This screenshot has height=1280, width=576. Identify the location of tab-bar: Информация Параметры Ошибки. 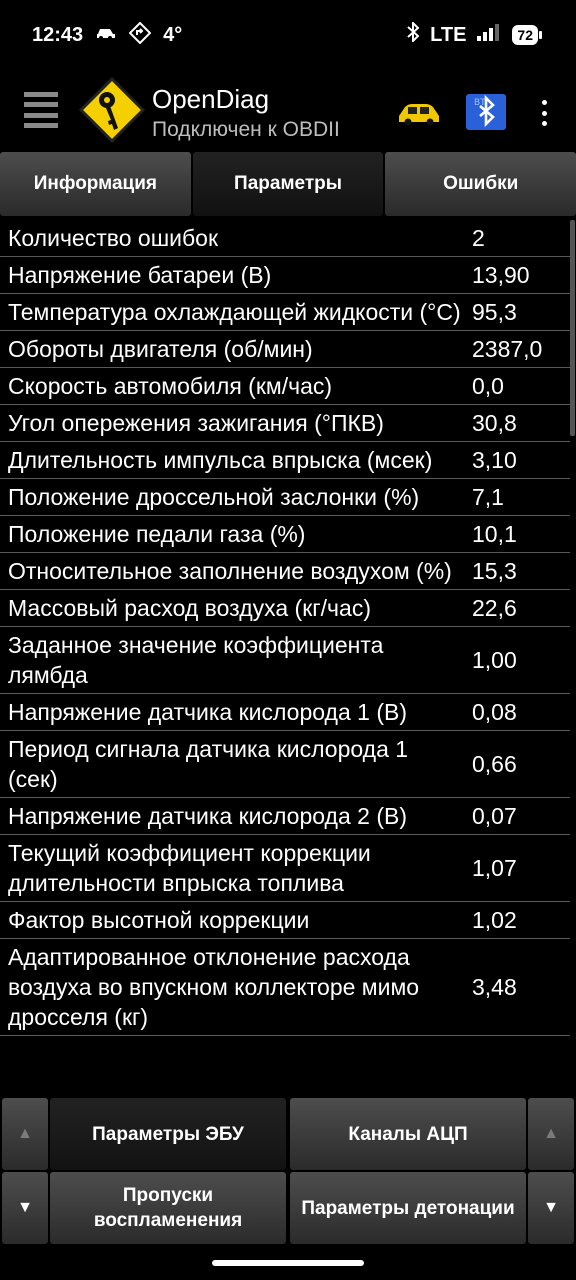
(288, 185).